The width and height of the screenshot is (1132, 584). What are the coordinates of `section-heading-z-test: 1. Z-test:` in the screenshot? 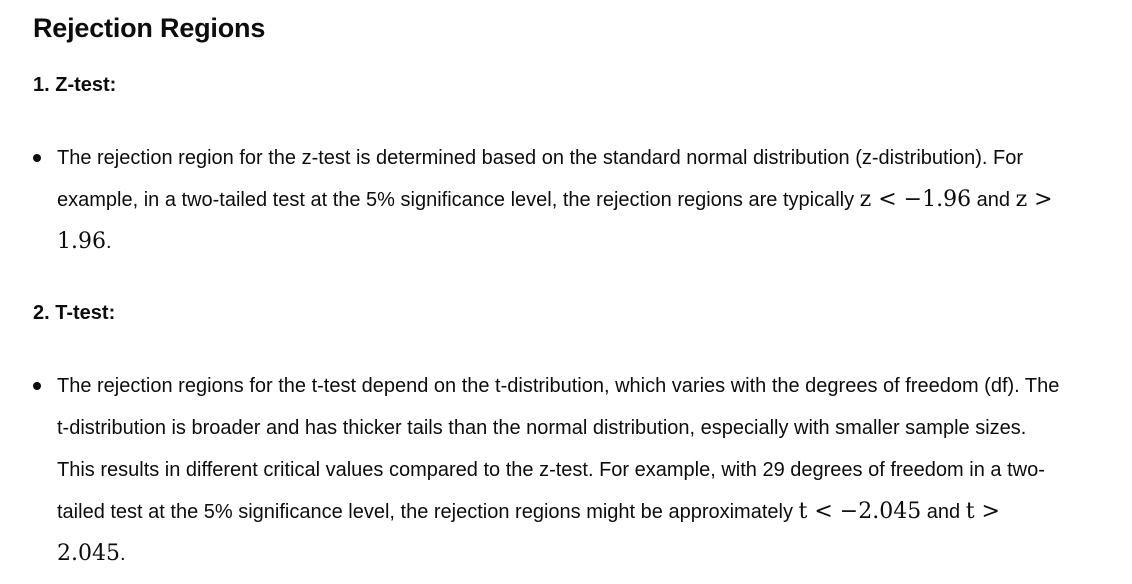 It's located at (75, 85).